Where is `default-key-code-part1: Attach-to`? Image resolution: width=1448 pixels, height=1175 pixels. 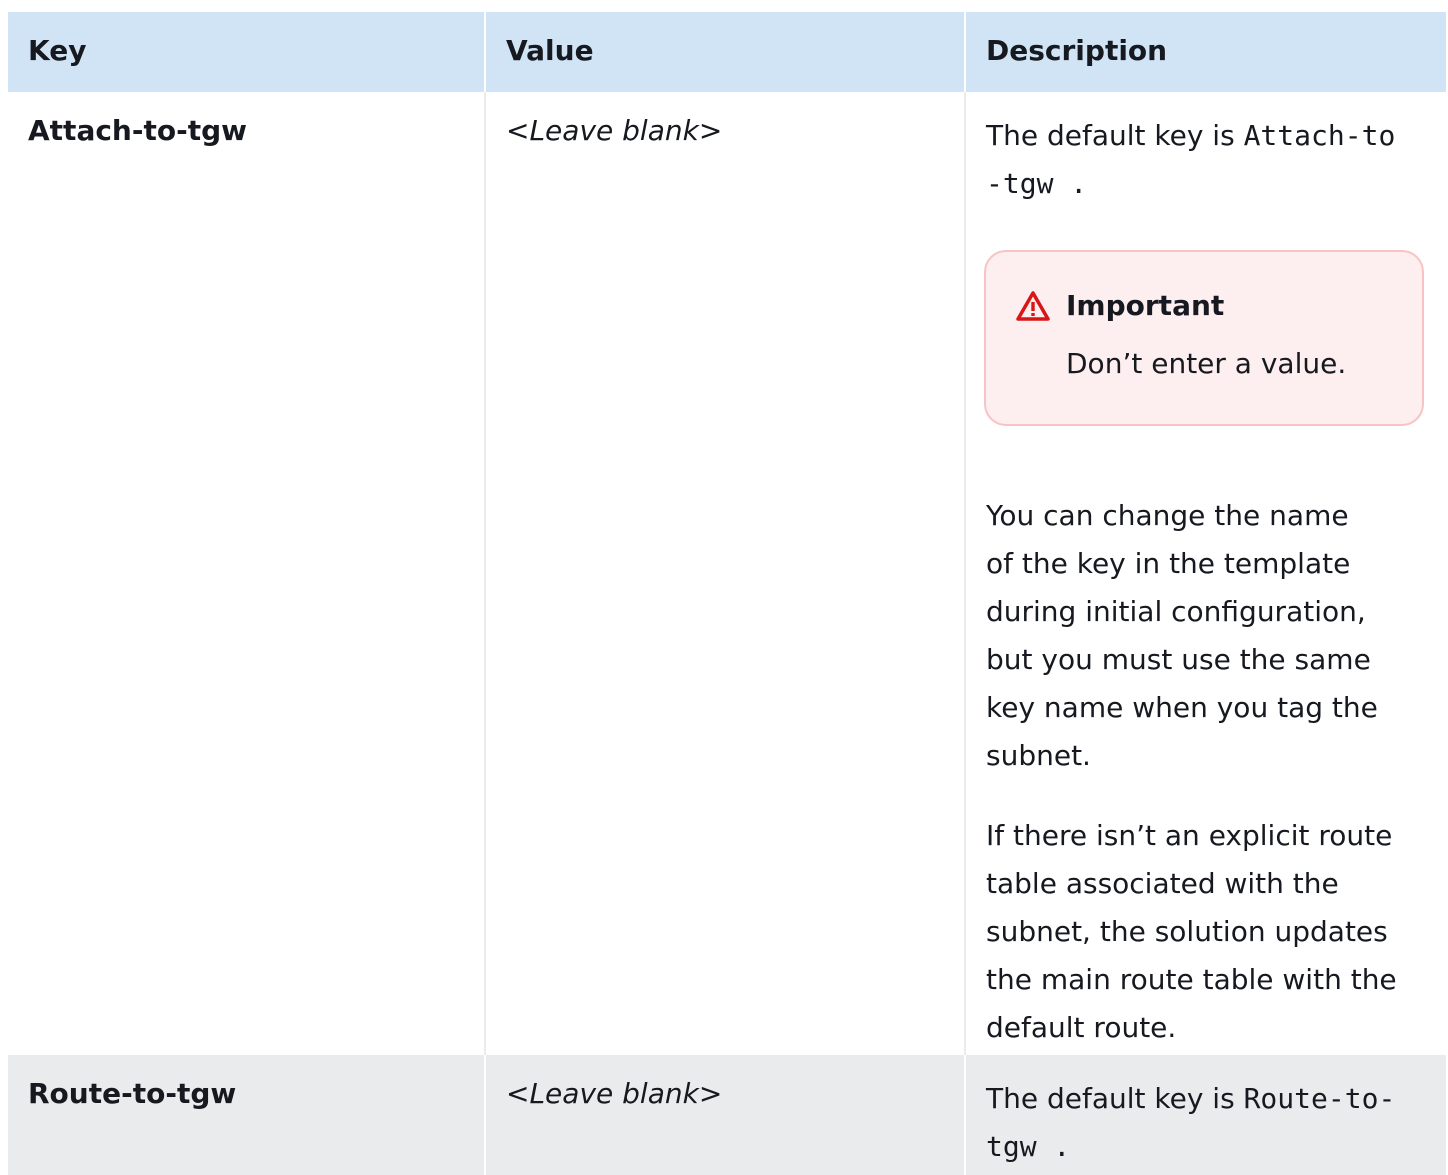 default-key-code-part1: Attach-to is located at coordinates (1319, 135).